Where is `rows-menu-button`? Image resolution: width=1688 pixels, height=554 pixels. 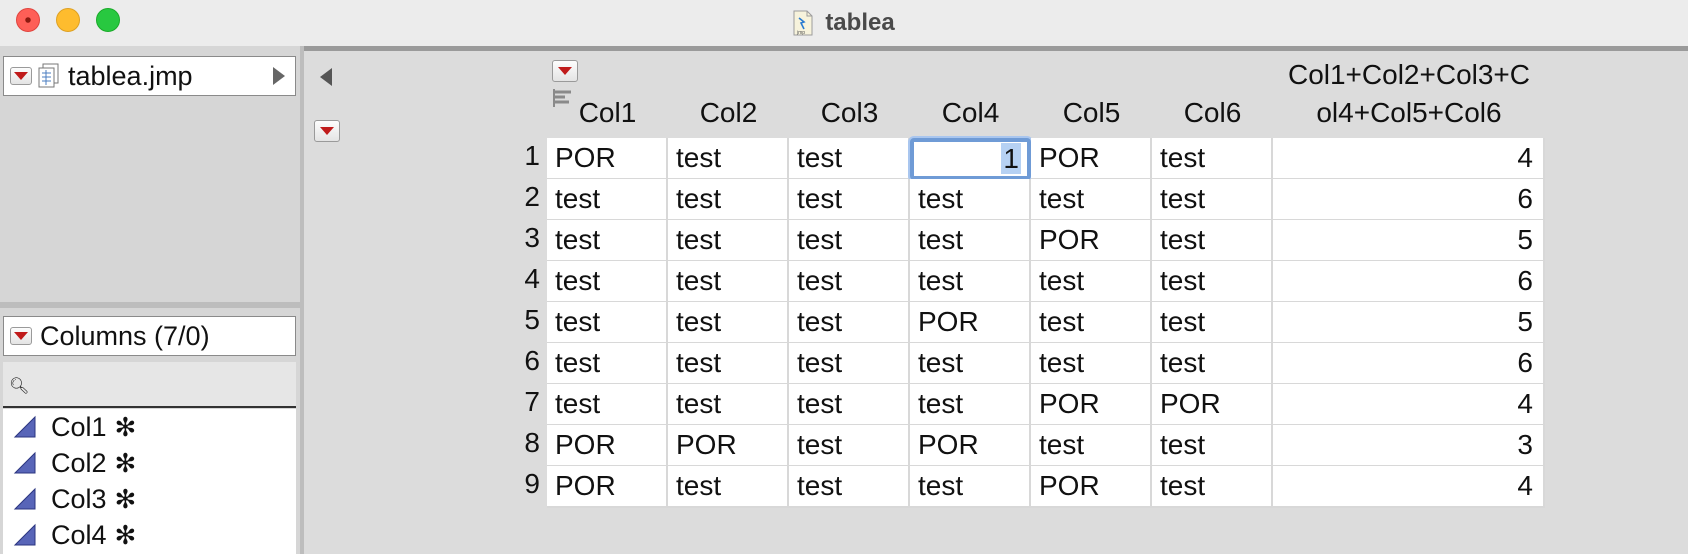 rows-menu-button is located at coordinates (327, 131).